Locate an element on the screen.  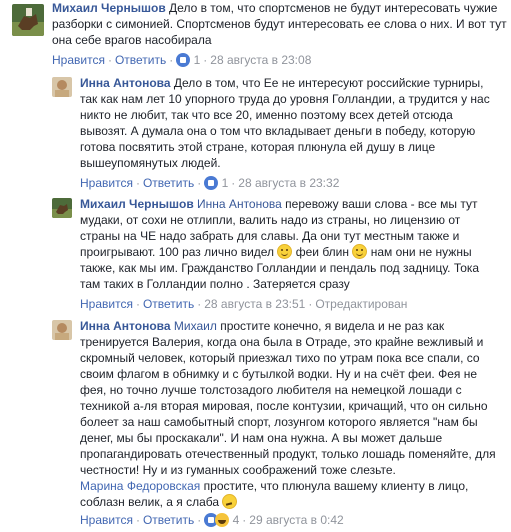
quoted-mention: Марина Федоровская is located at coordinates (140, 486).